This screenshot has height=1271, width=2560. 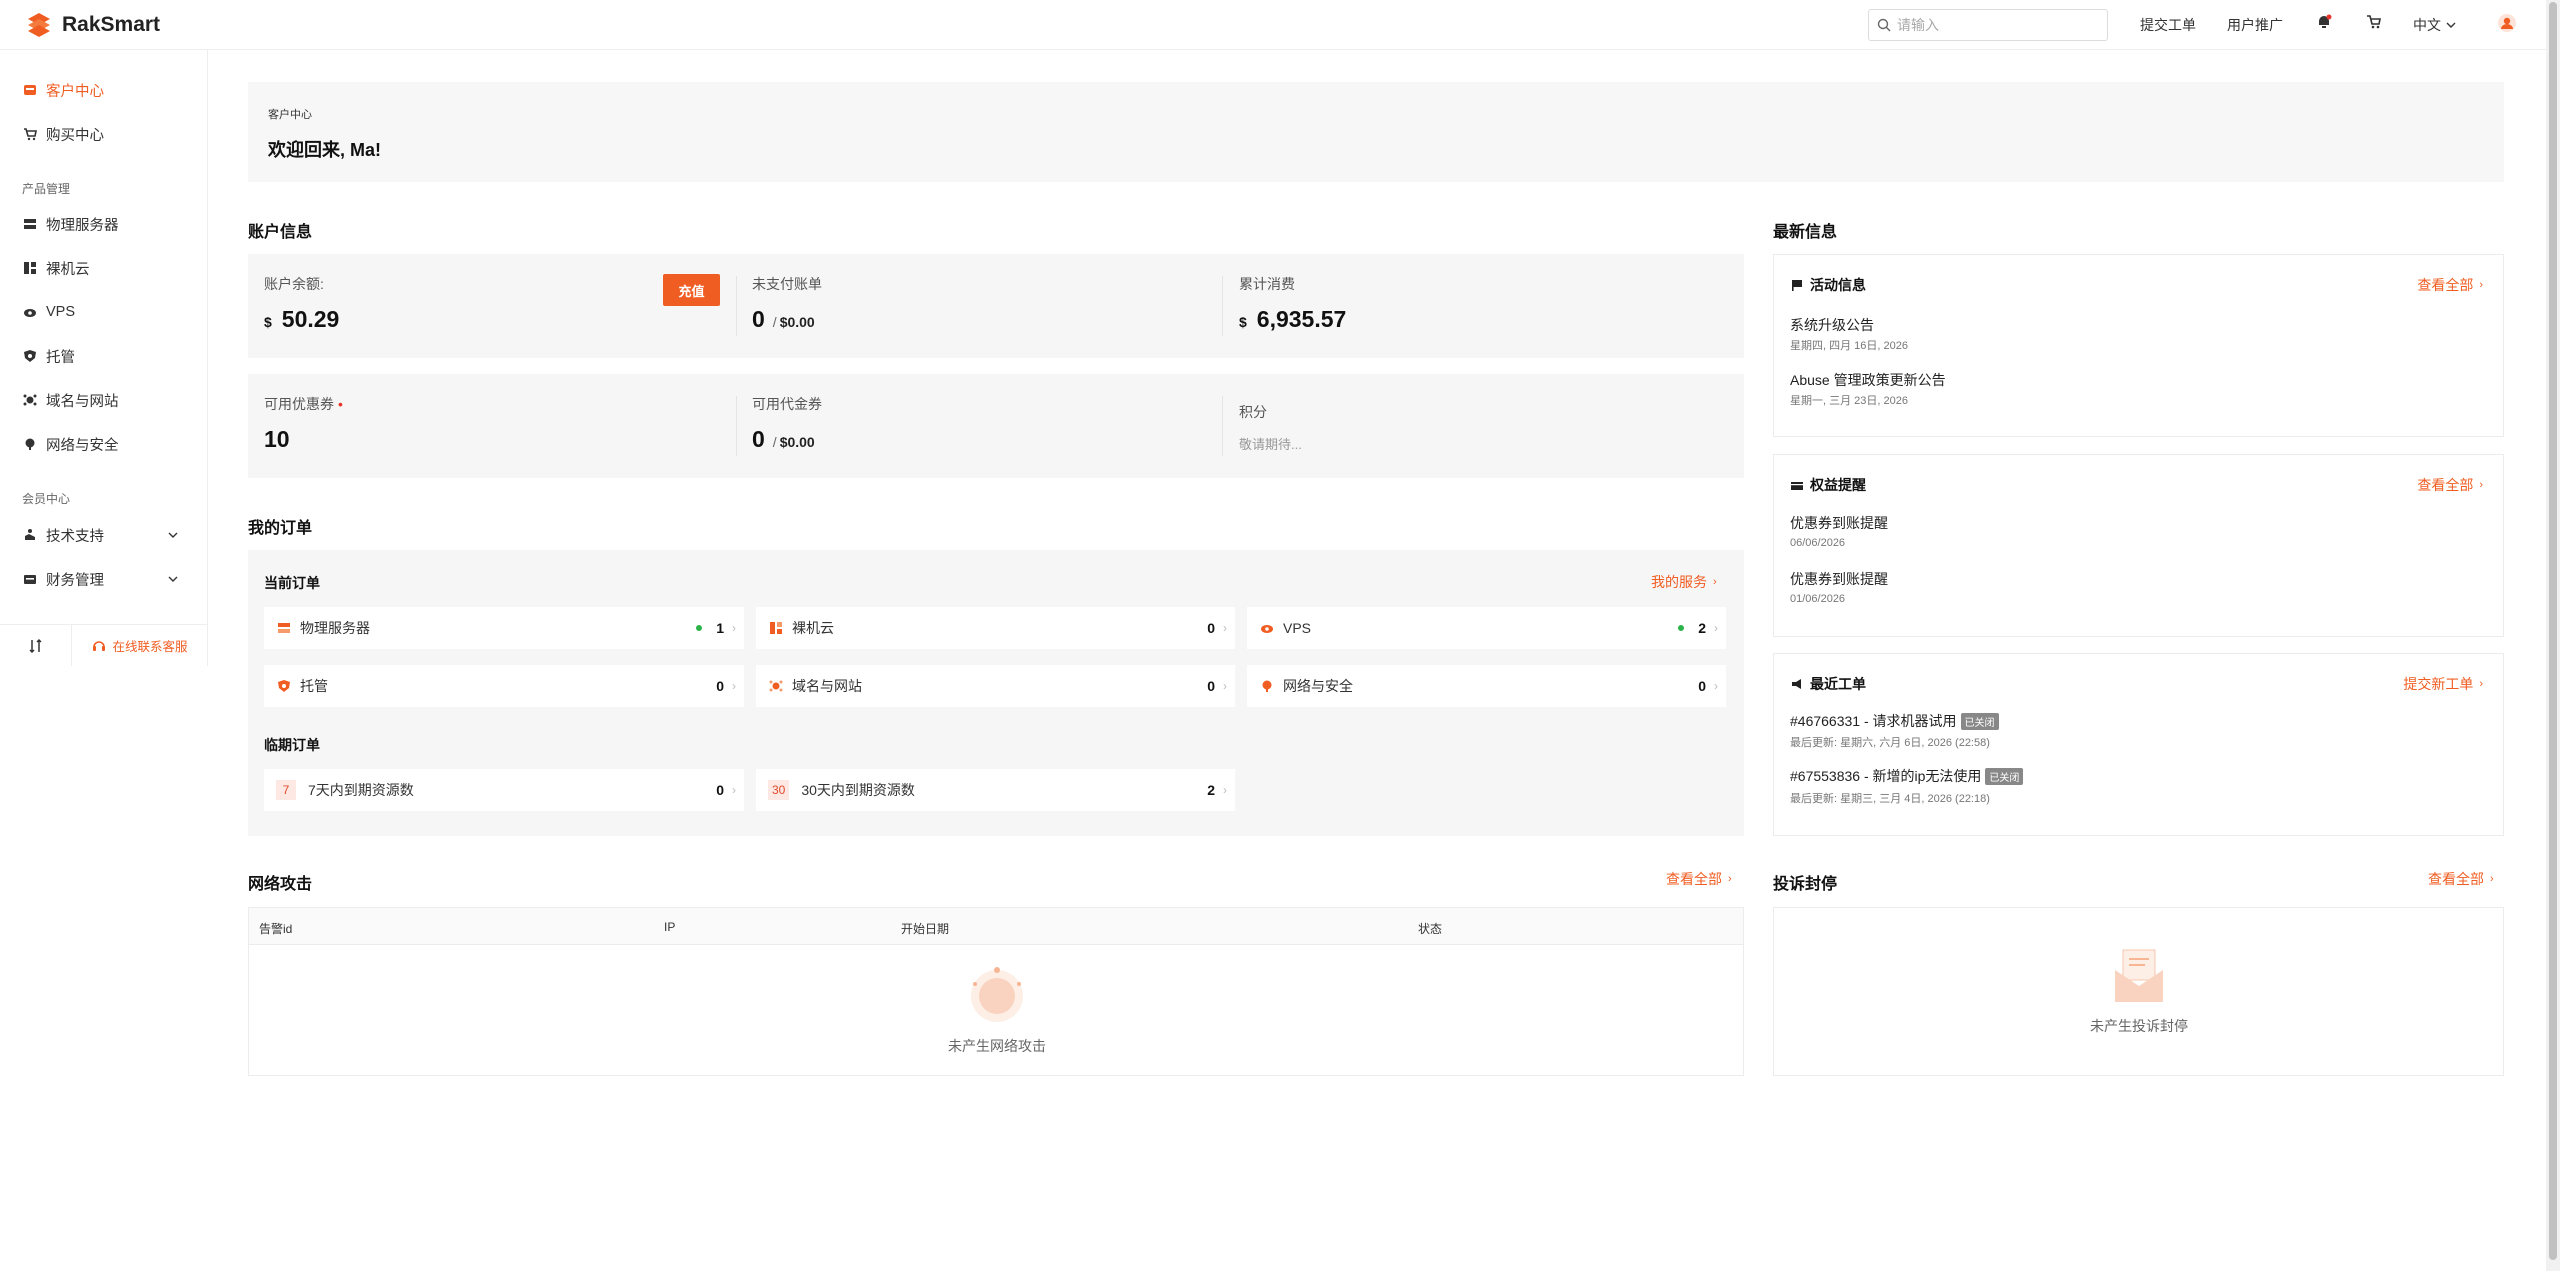 I want to click on total-label: 累计消费, so click(x=1267, y=284).